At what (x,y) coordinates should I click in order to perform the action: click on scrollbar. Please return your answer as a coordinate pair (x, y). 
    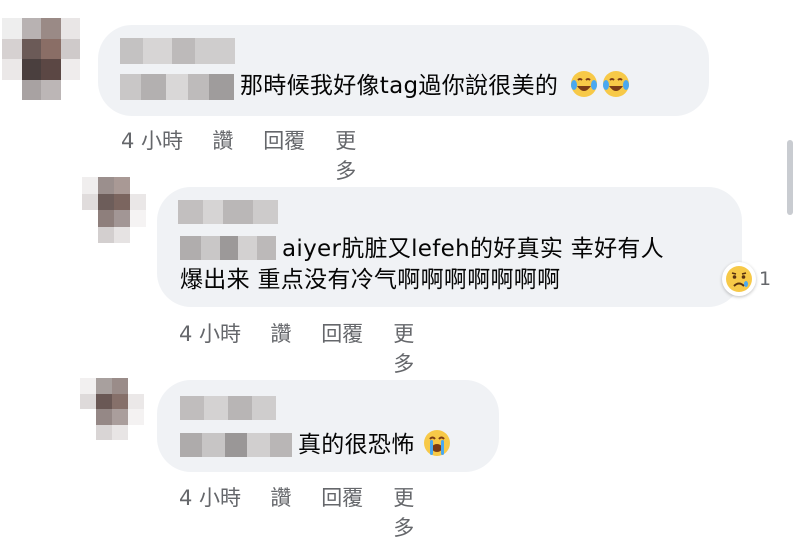
    Looking at the image, I should click on (790, 177).